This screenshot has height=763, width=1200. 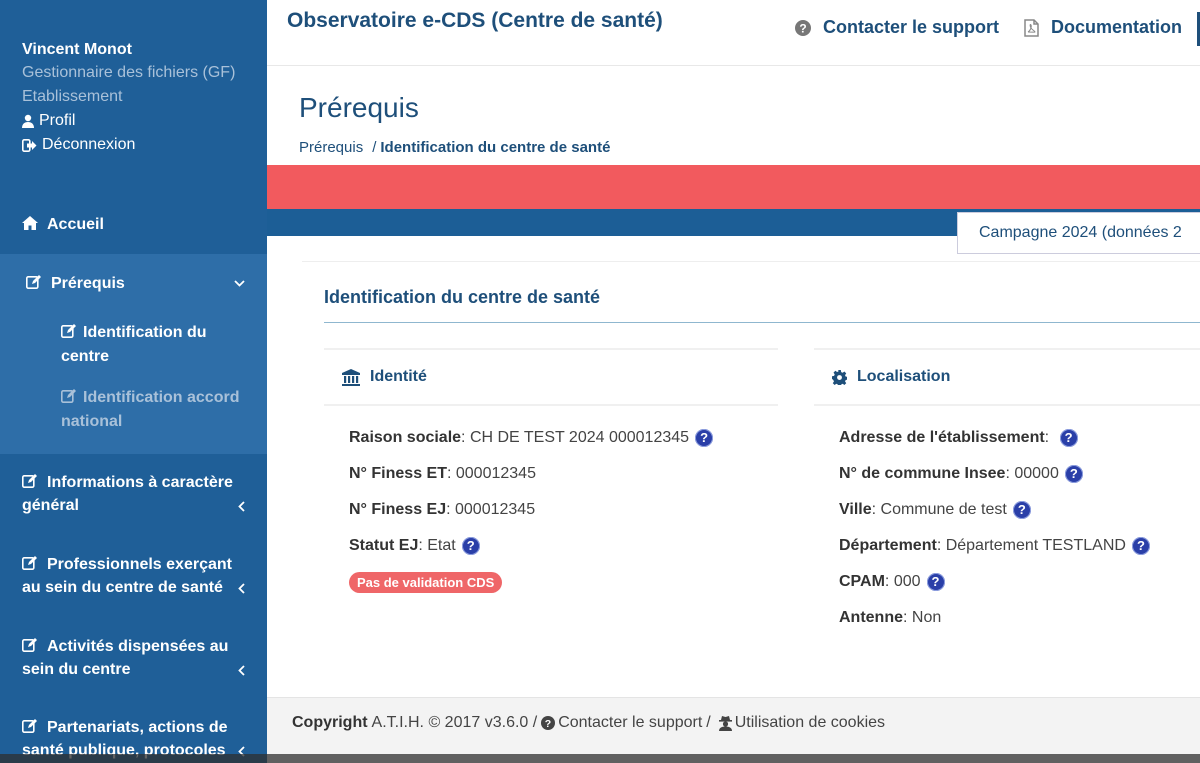 I want to click on app-title: Observatoire e-CDS (Centre de santé), so click(x=475, y=20).